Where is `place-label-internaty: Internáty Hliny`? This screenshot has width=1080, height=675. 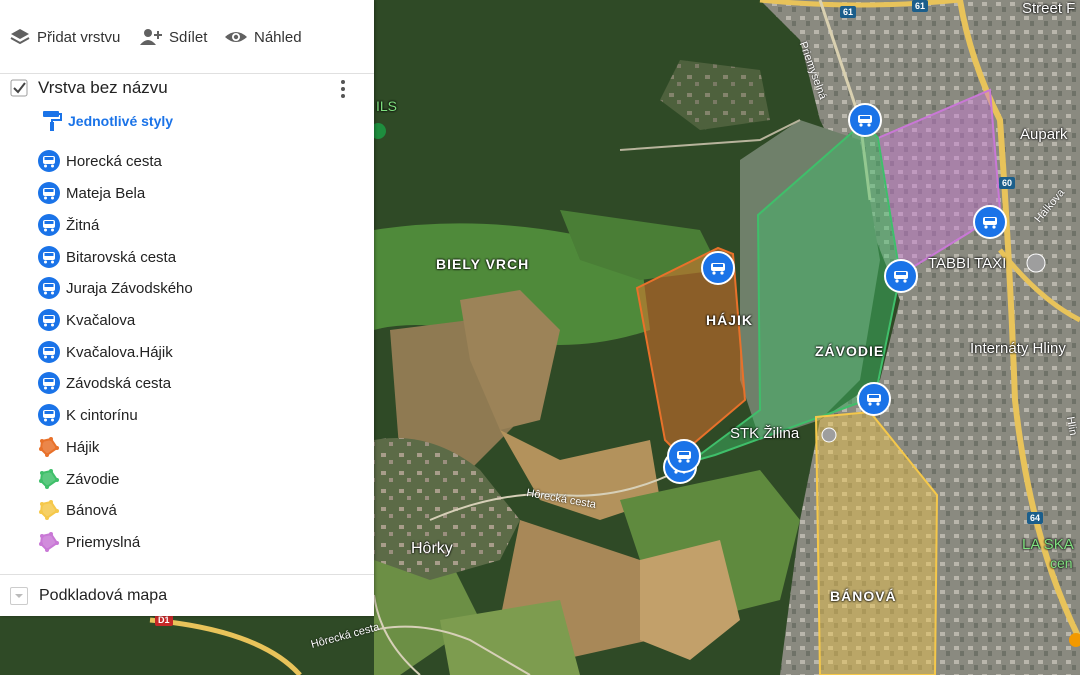 place-label-internaty: Internáty Hliny is located at coordinates (1018, 348).